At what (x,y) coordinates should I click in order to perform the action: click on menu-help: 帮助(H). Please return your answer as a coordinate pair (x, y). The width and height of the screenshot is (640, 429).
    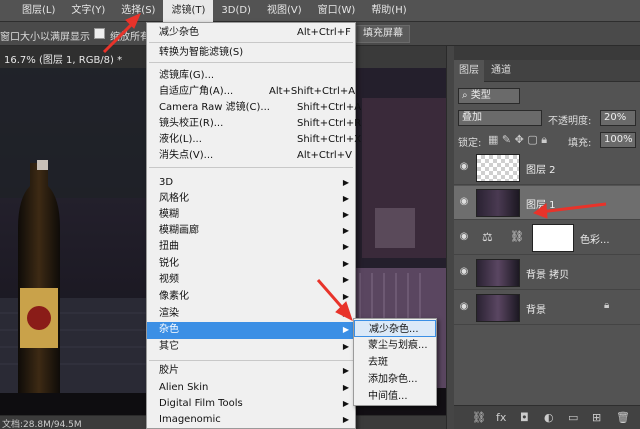
    Looking at the image, I should click on (388, 11).